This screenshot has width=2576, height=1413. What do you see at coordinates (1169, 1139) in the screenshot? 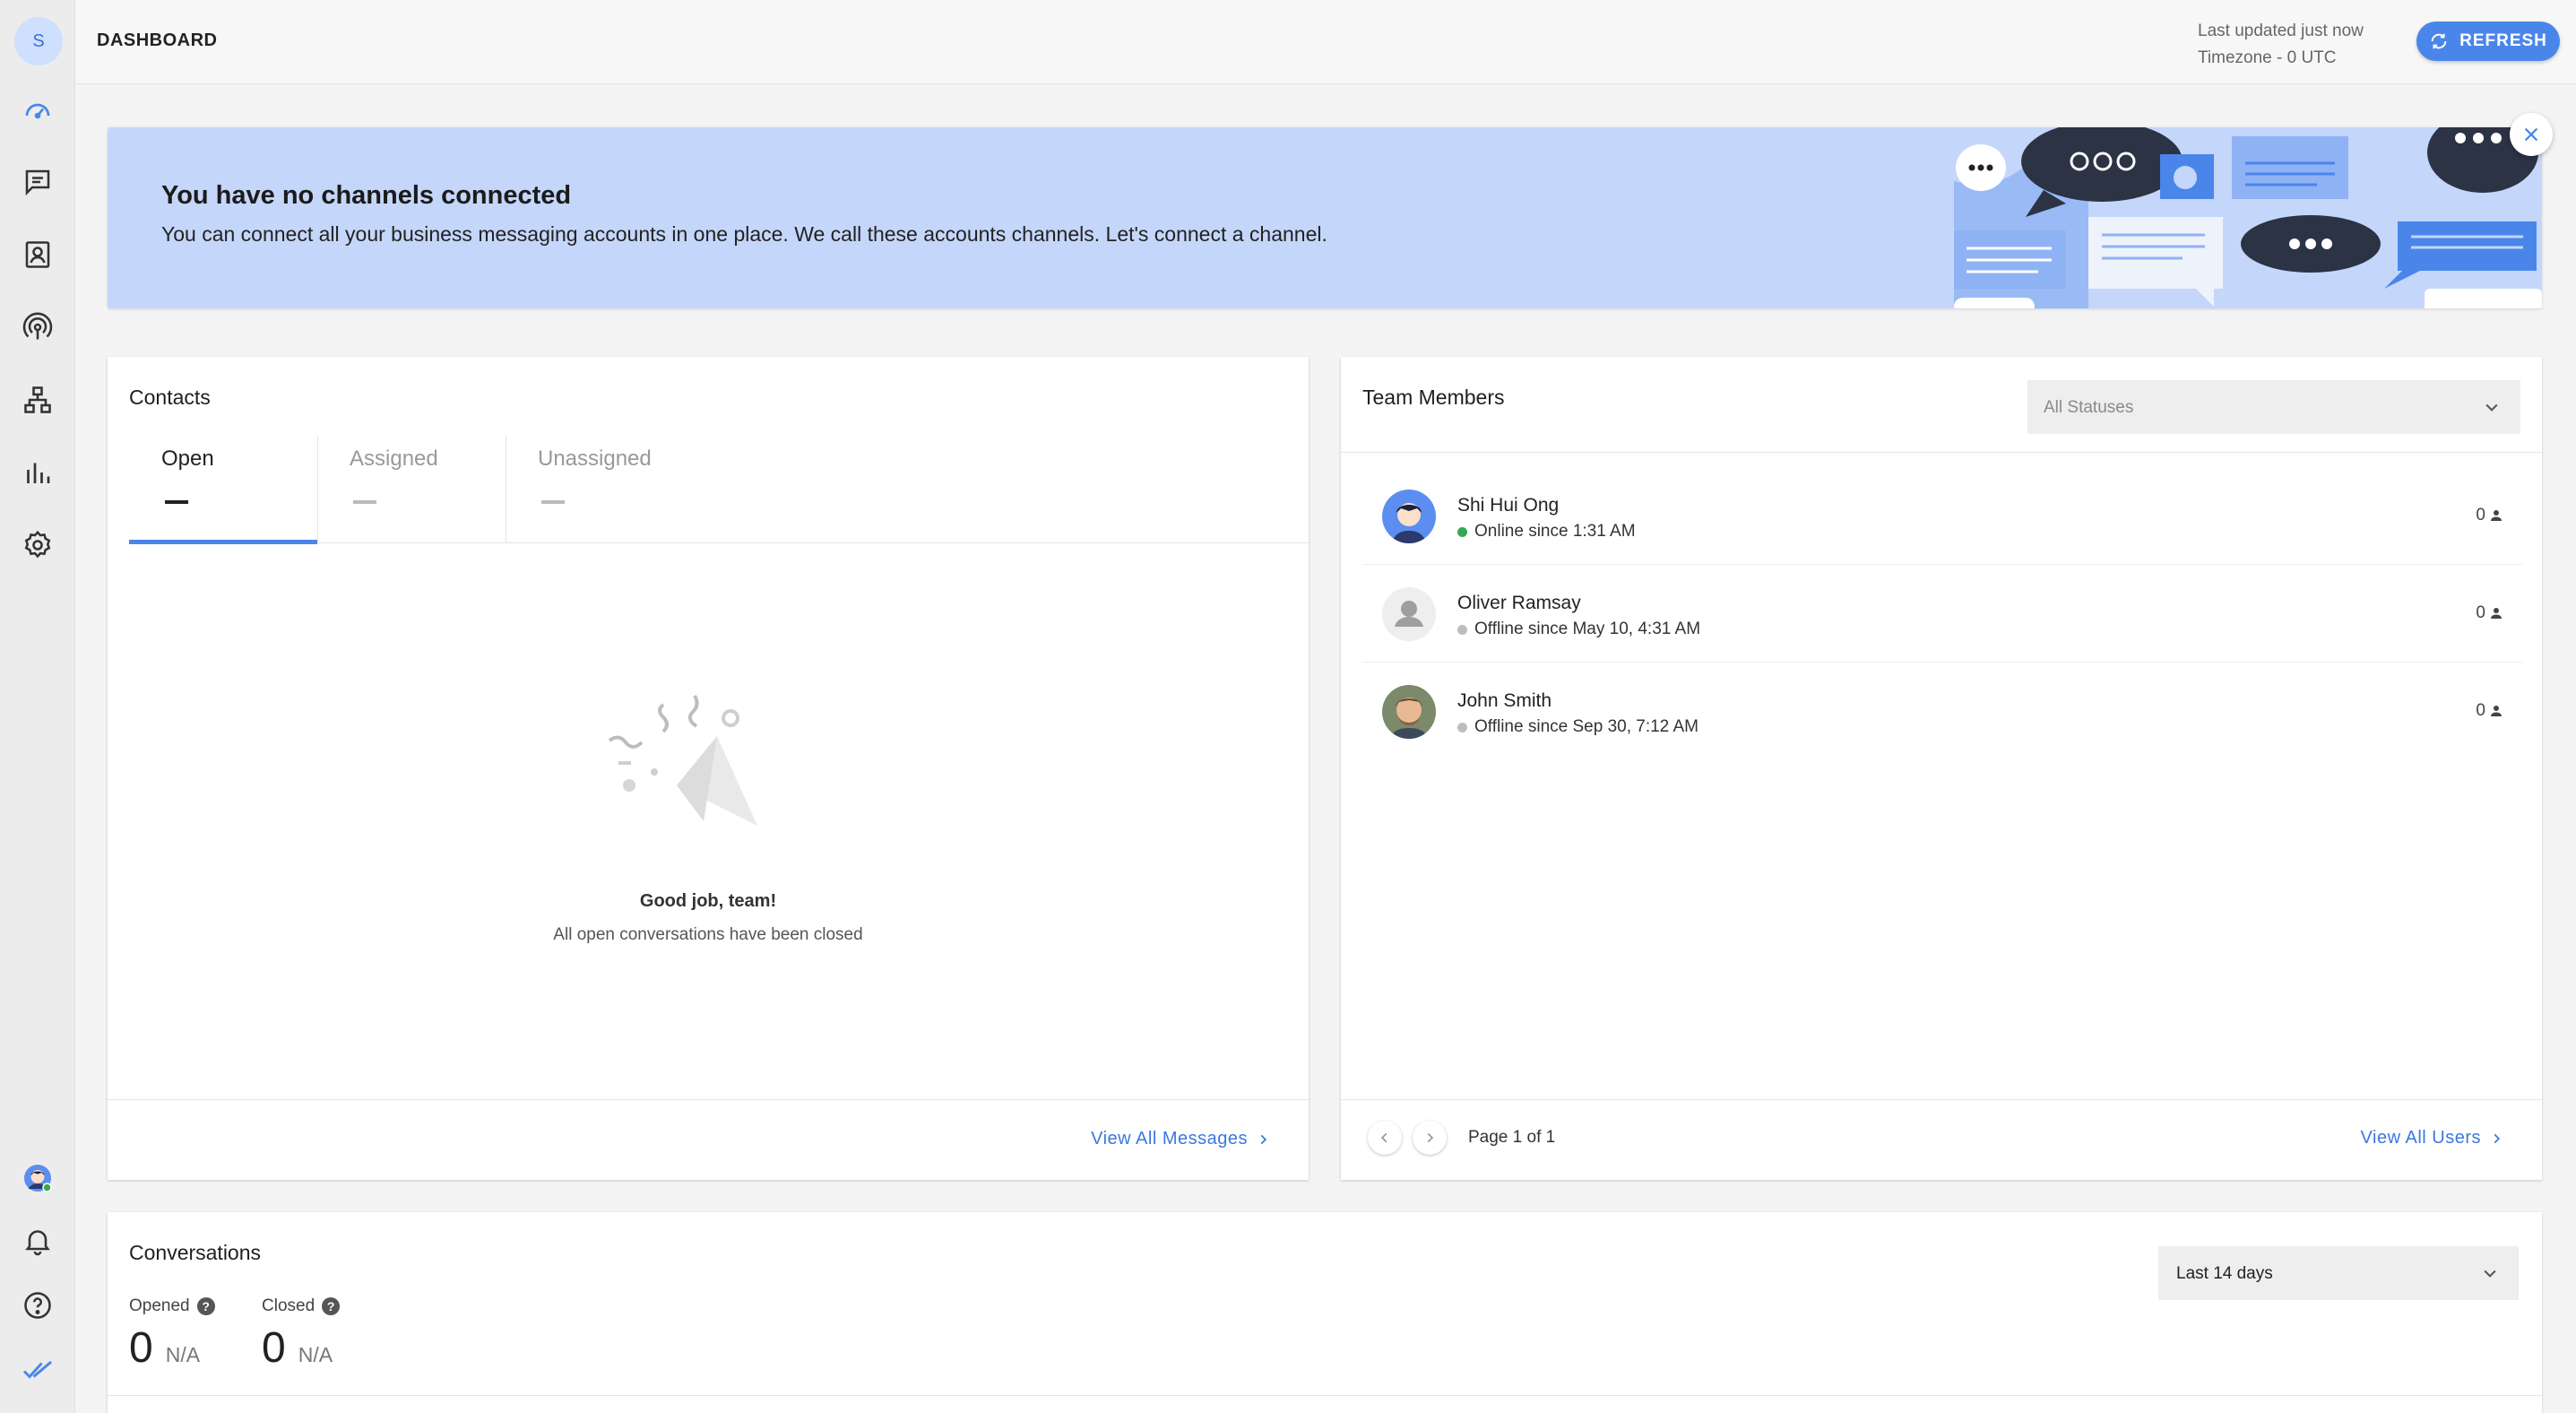
I see `view-all-messages-label: View All Messages` at bounding box center [1169, 1139].